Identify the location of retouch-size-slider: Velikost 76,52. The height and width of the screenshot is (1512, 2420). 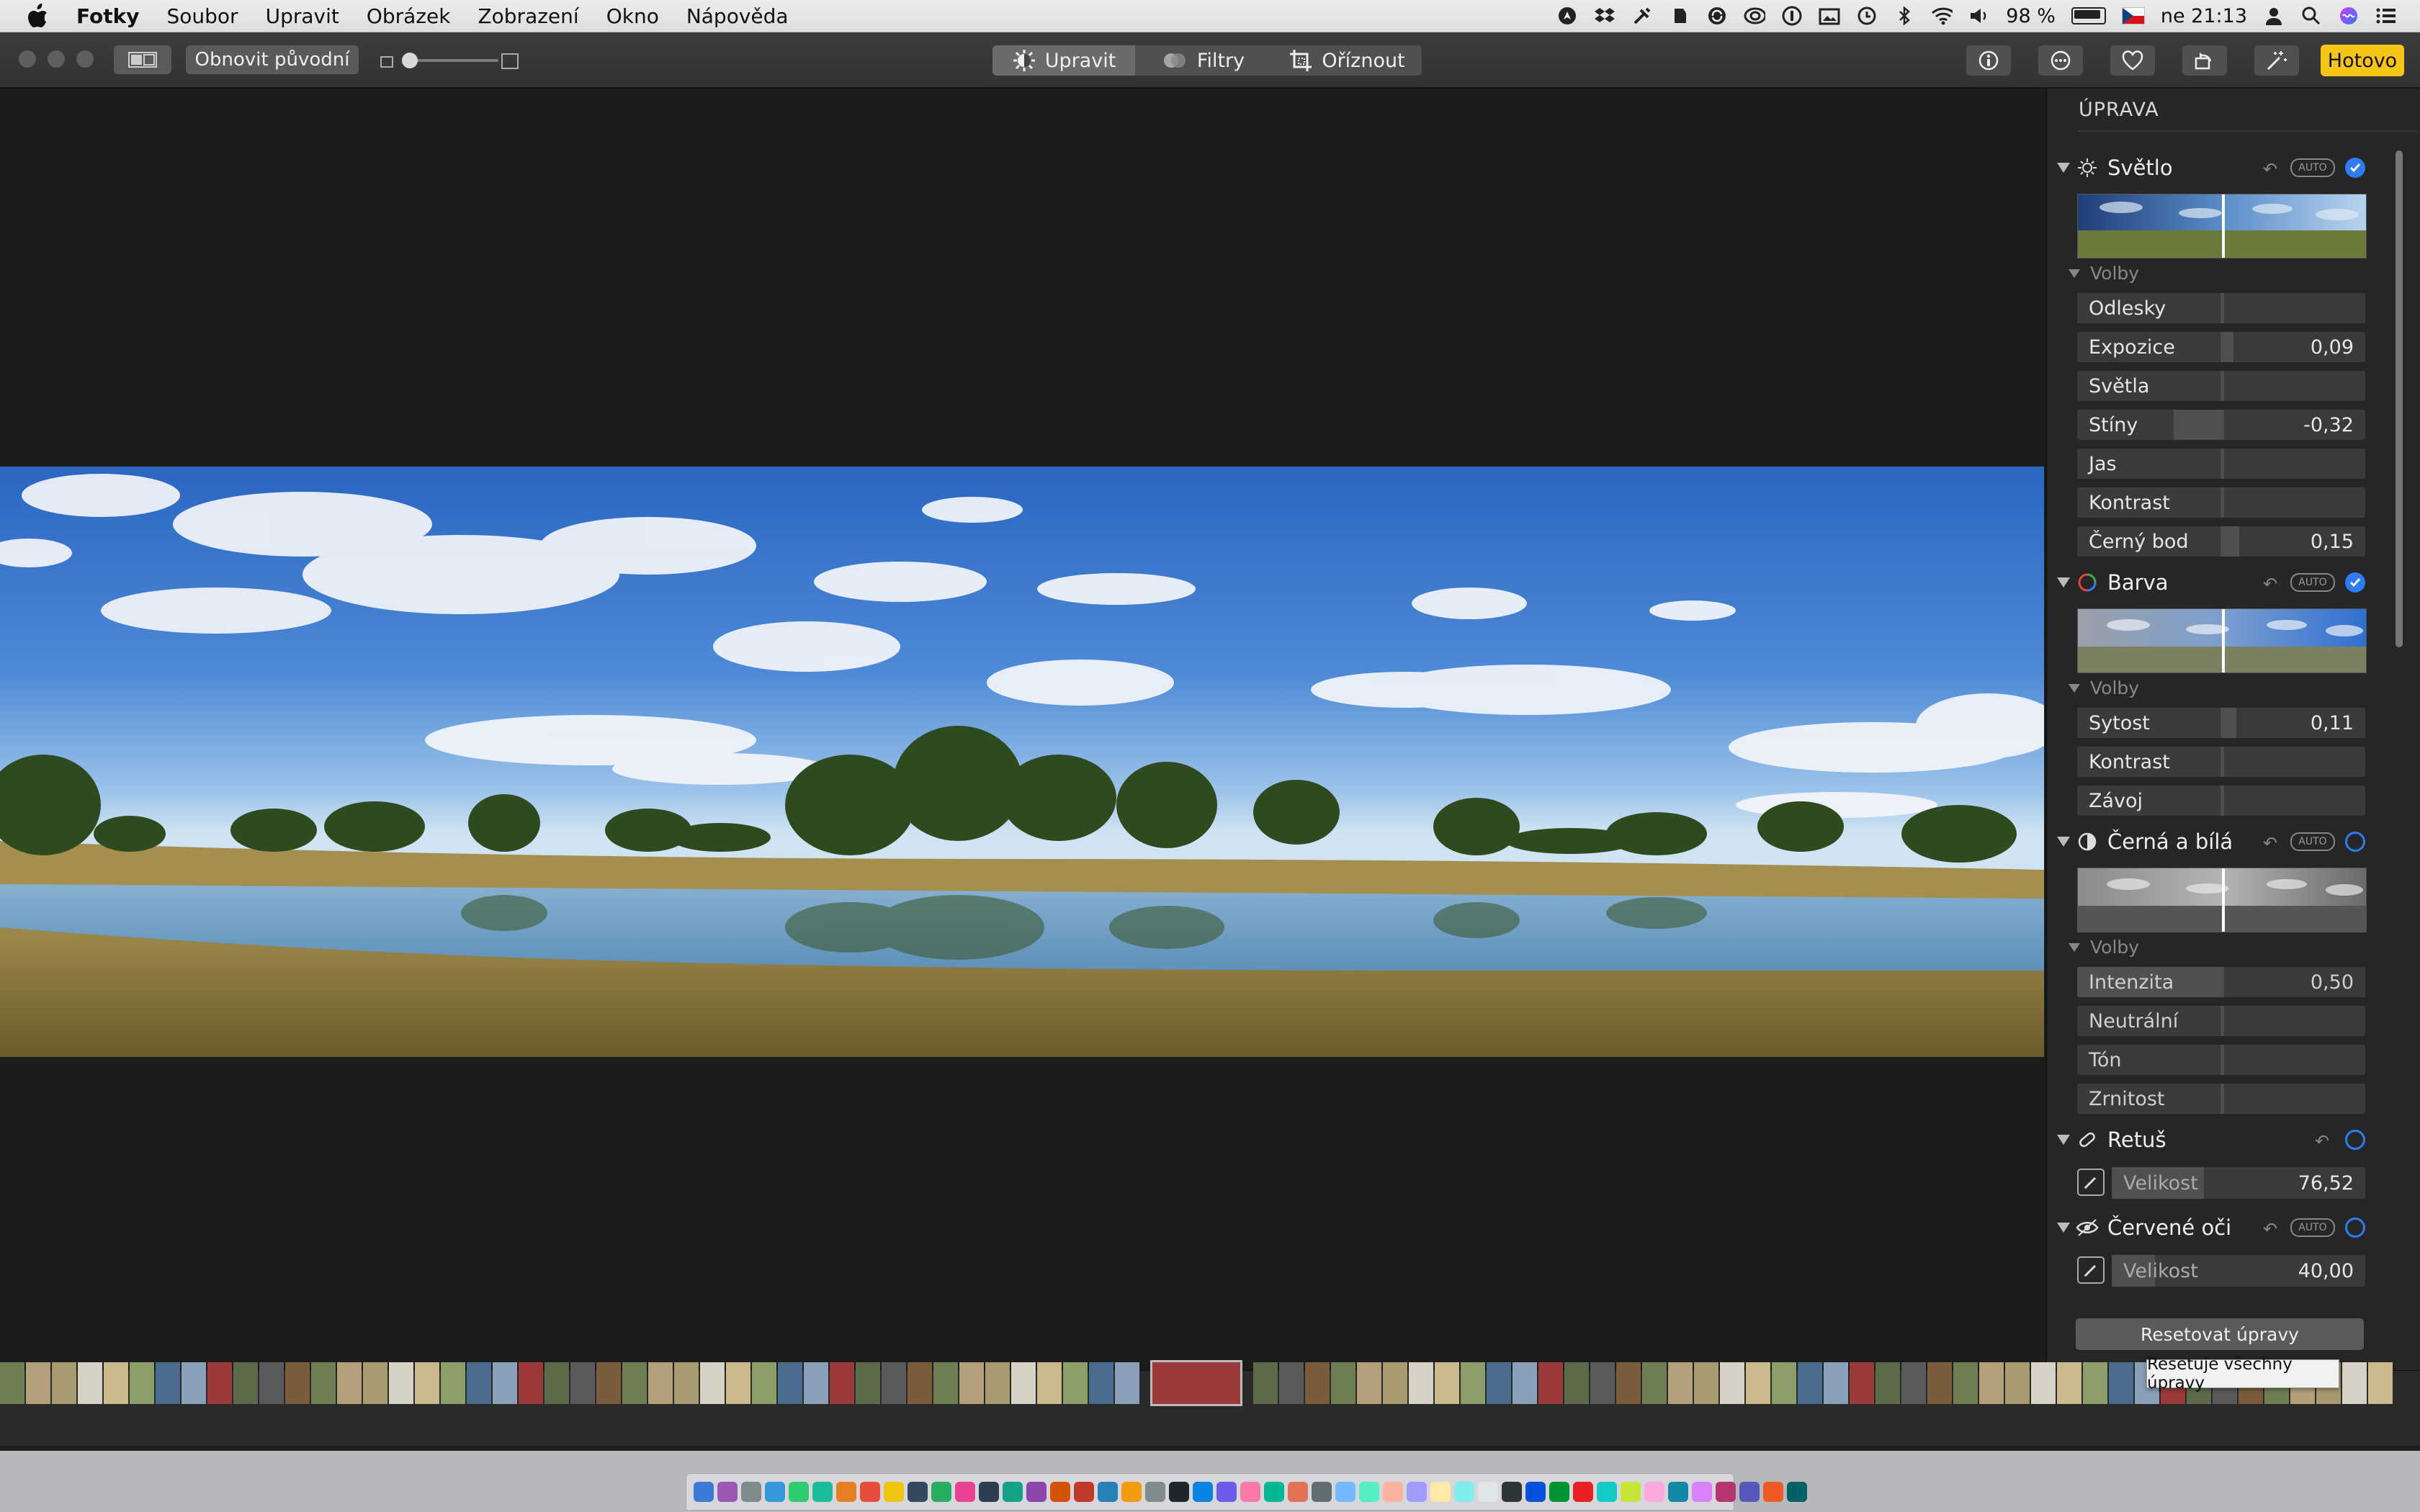
(2238, 1183).